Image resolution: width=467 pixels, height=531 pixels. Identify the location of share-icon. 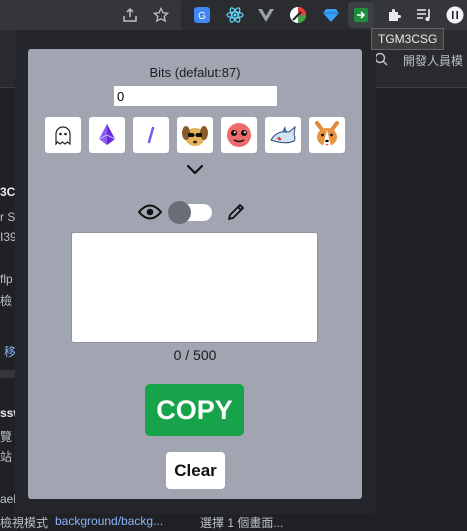
(130, 15).